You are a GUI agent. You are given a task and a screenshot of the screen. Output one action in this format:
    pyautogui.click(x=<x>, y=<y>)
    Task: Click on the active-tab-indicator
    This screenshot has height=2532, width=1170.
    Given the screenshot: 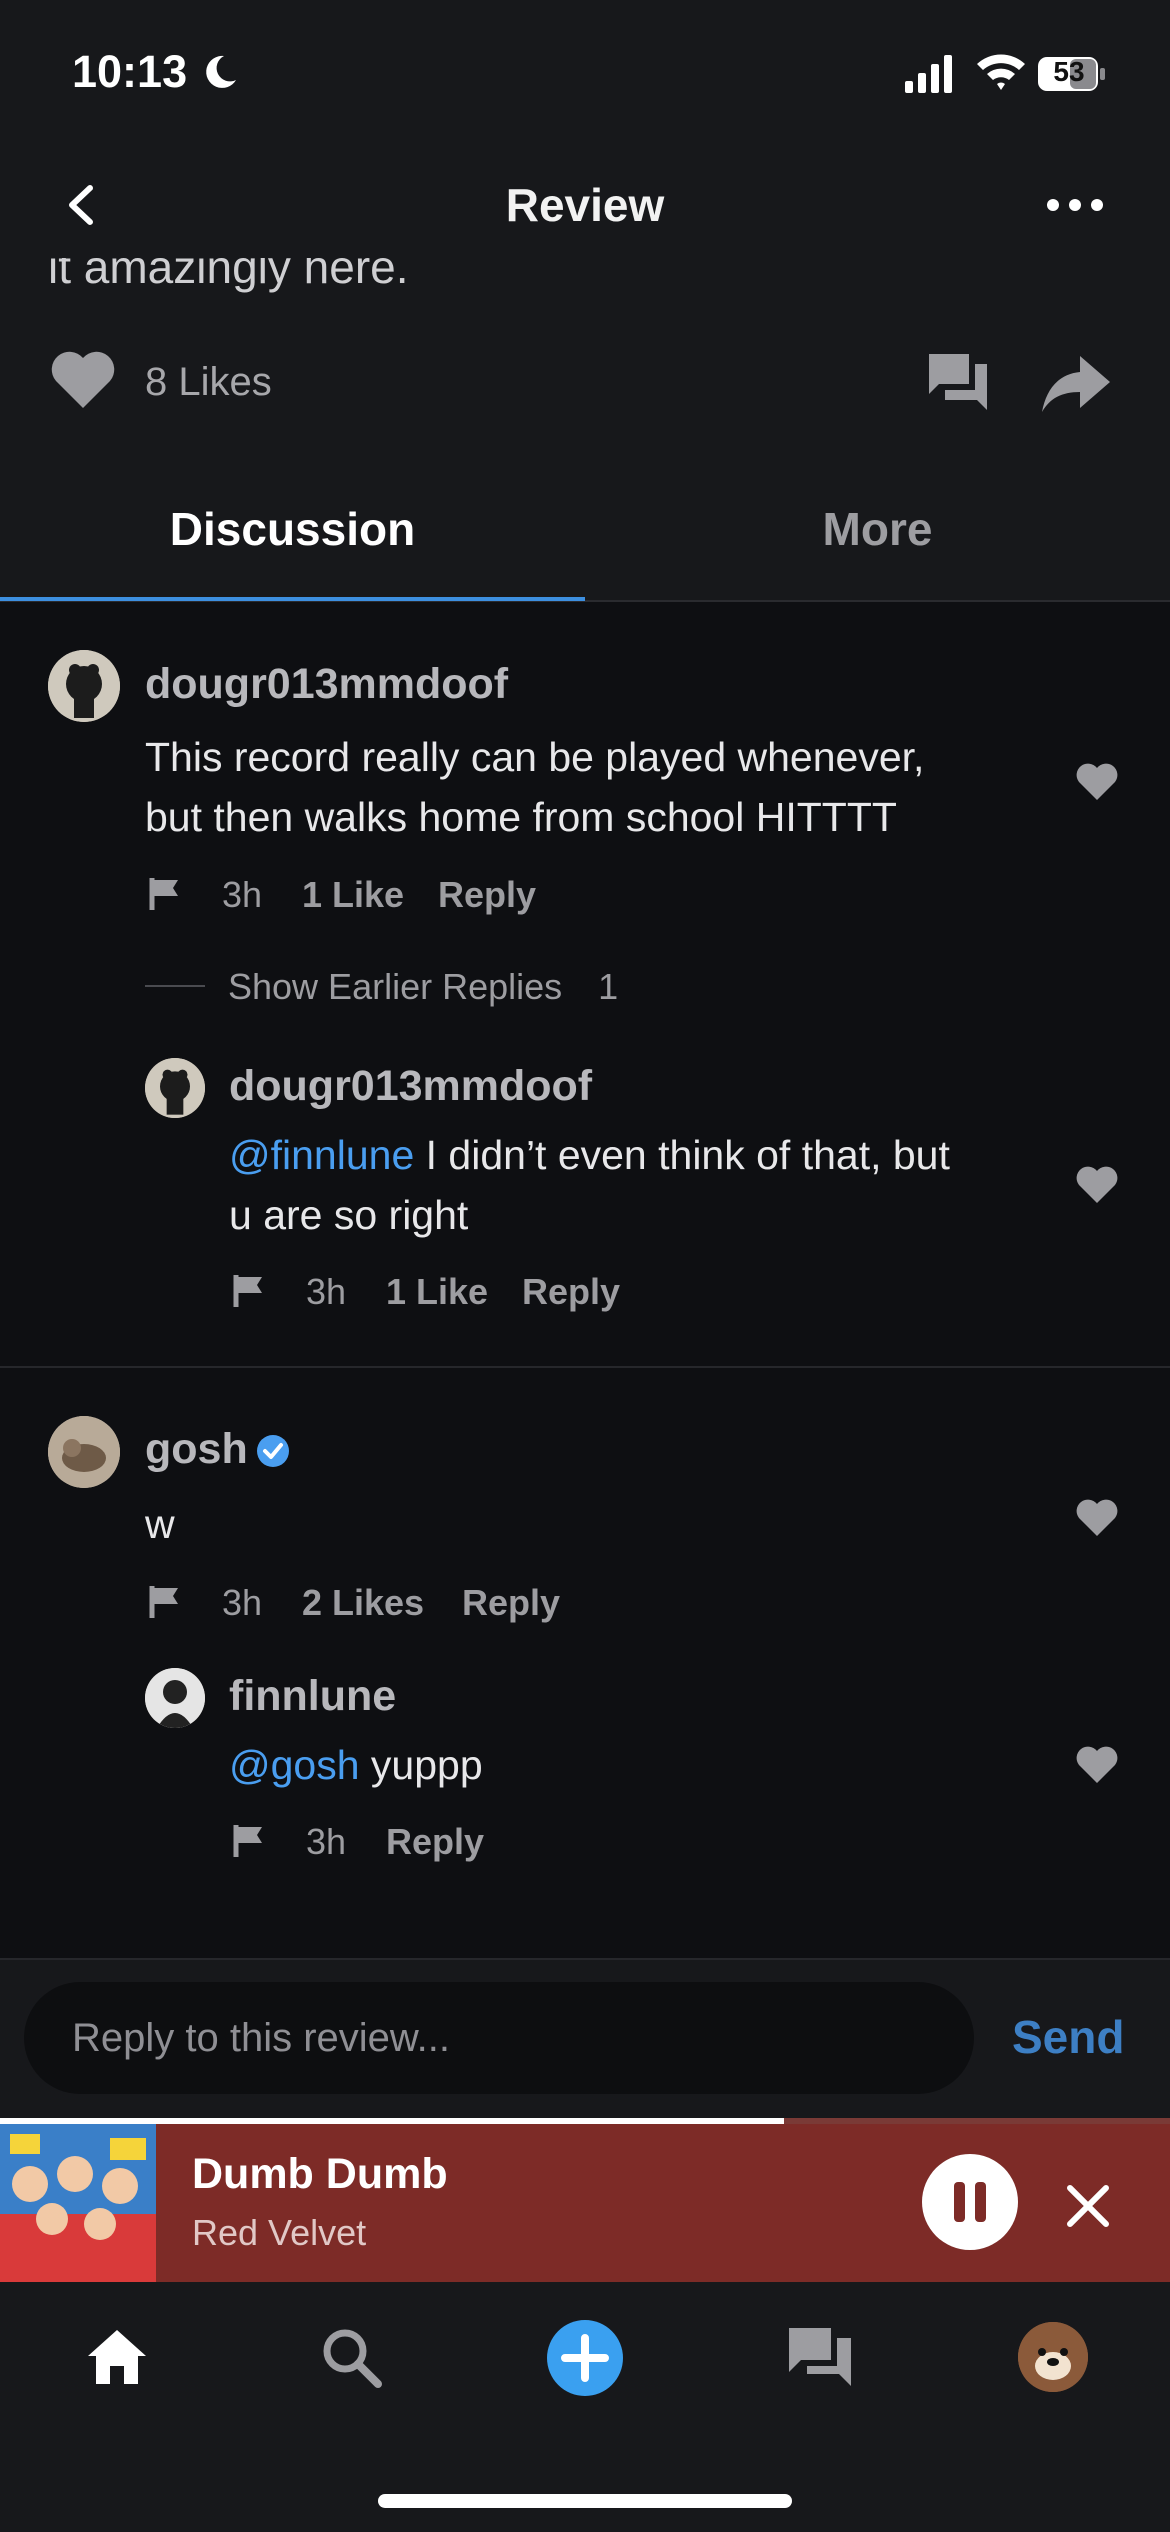 What is the action you would take?
    pyautogui.click(x=292, y=599)
    